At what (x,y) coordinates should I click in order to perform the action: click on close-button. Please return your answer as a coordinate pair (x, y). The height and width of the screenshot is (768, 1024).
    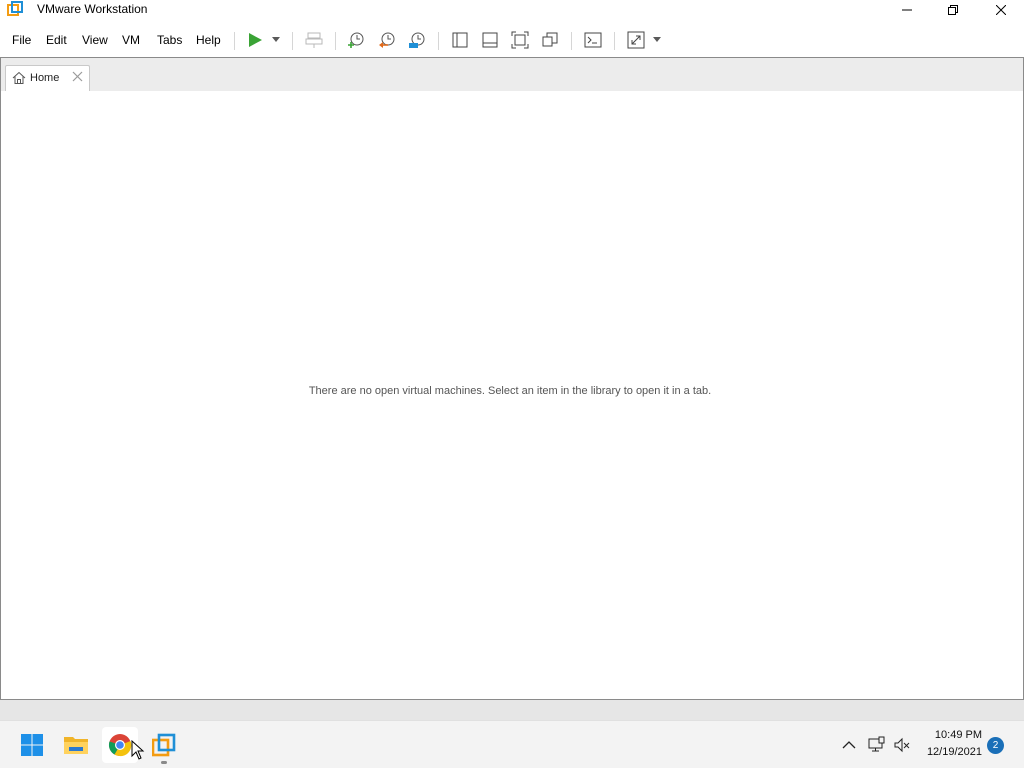
    Looking at the image, I should click on (1001, 10).